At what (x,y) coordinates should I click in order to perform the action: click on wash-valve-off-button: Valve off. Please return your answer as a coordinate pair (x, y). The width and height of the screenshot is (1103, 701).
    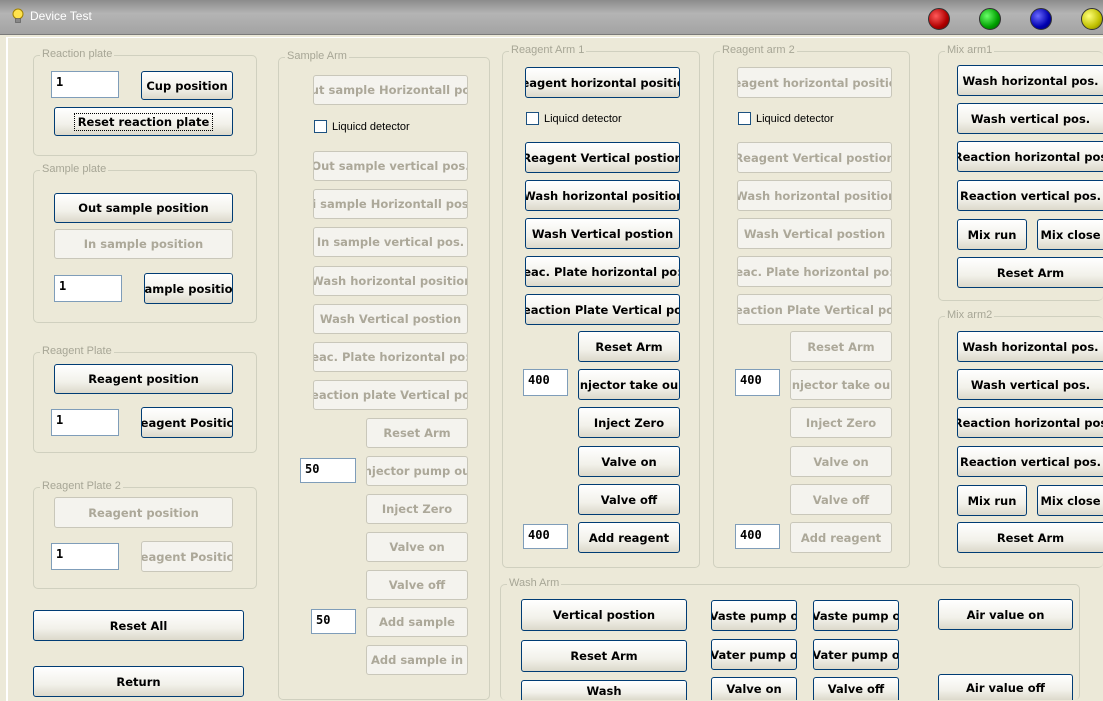
    Looking at the image, I should click on (856, 688).